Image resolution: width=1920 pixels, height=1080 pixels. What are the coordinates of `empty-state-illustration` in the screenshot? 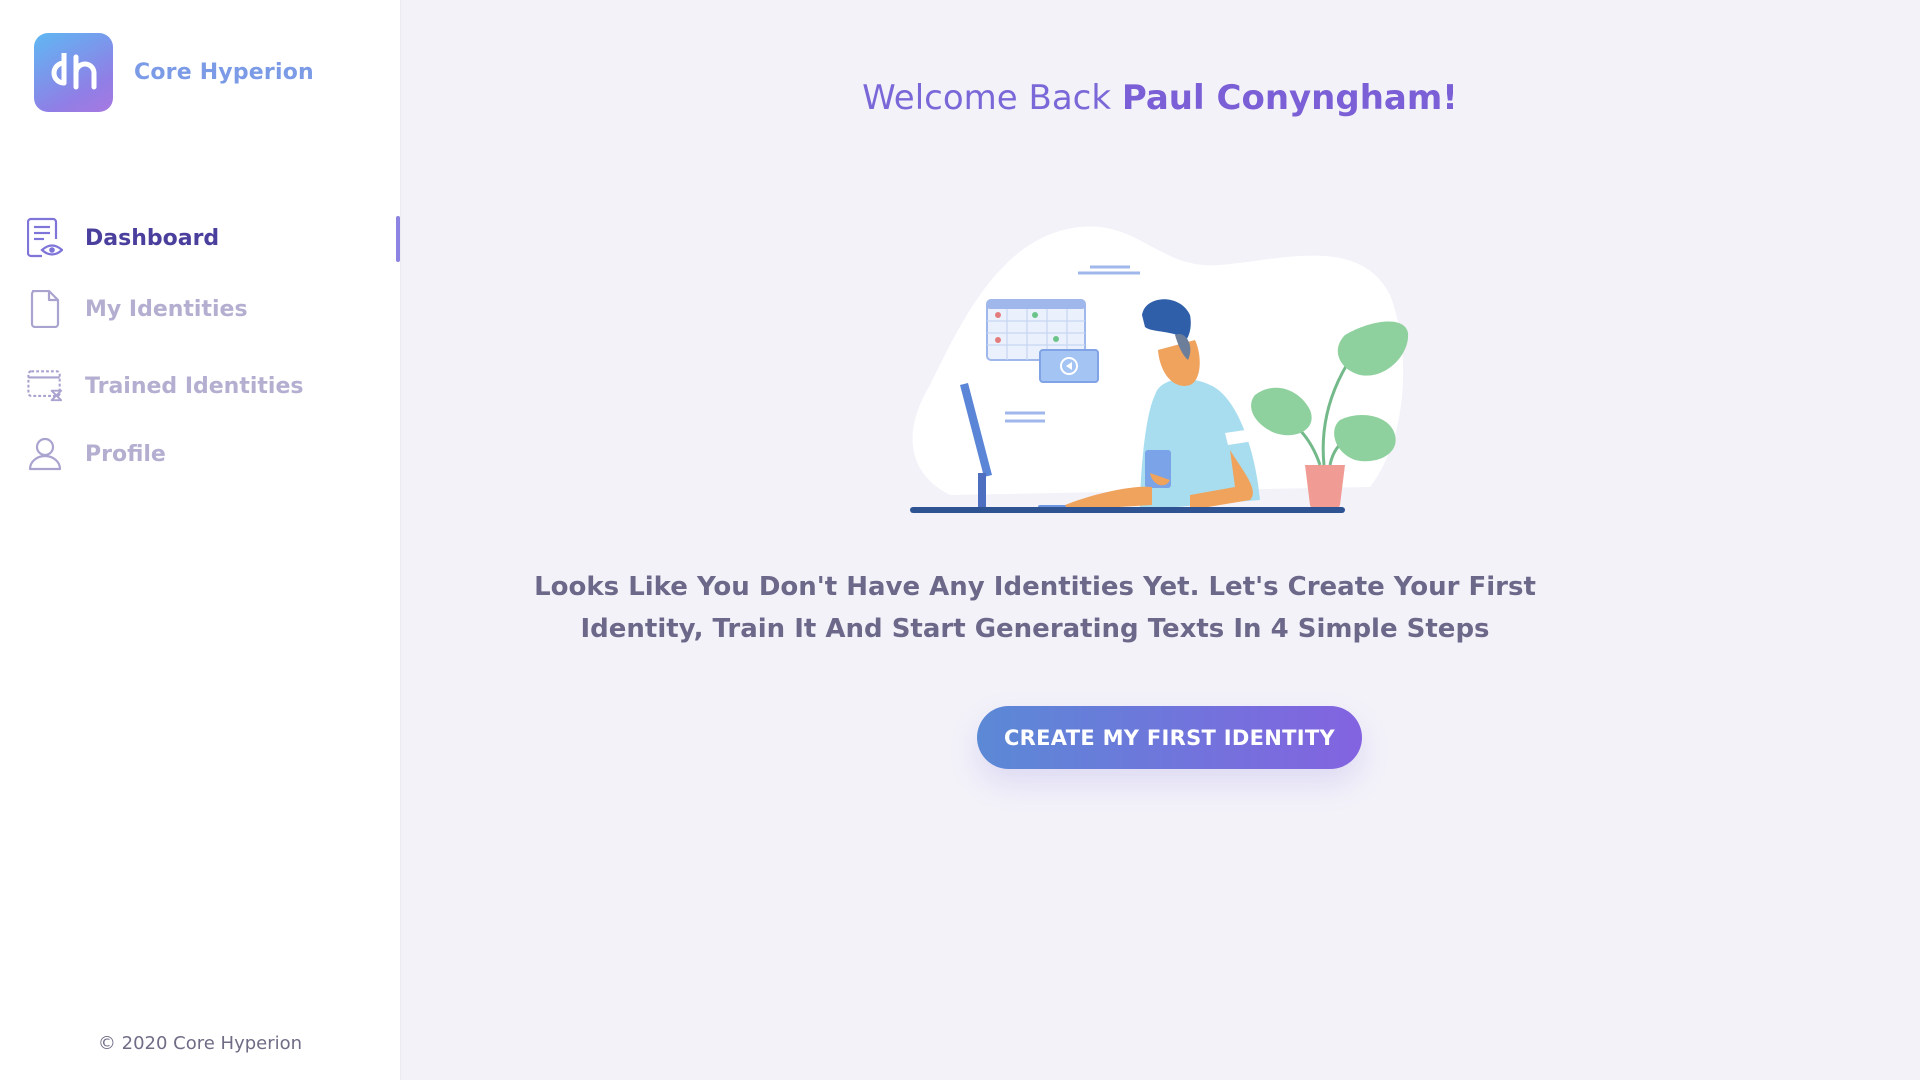 It's located at (1160, 370).